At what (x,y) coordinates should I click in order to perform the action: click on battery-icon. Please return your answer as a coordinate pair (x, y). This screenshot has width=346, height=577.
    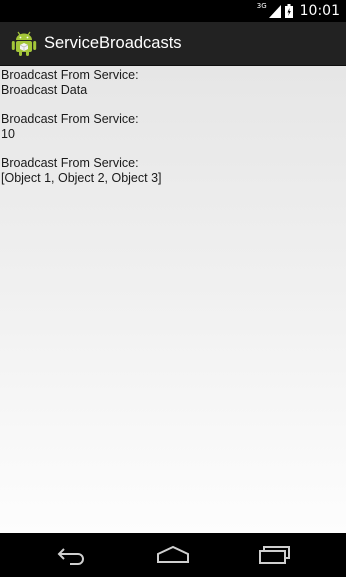
    Looking at the image, I should click on (288, 11).